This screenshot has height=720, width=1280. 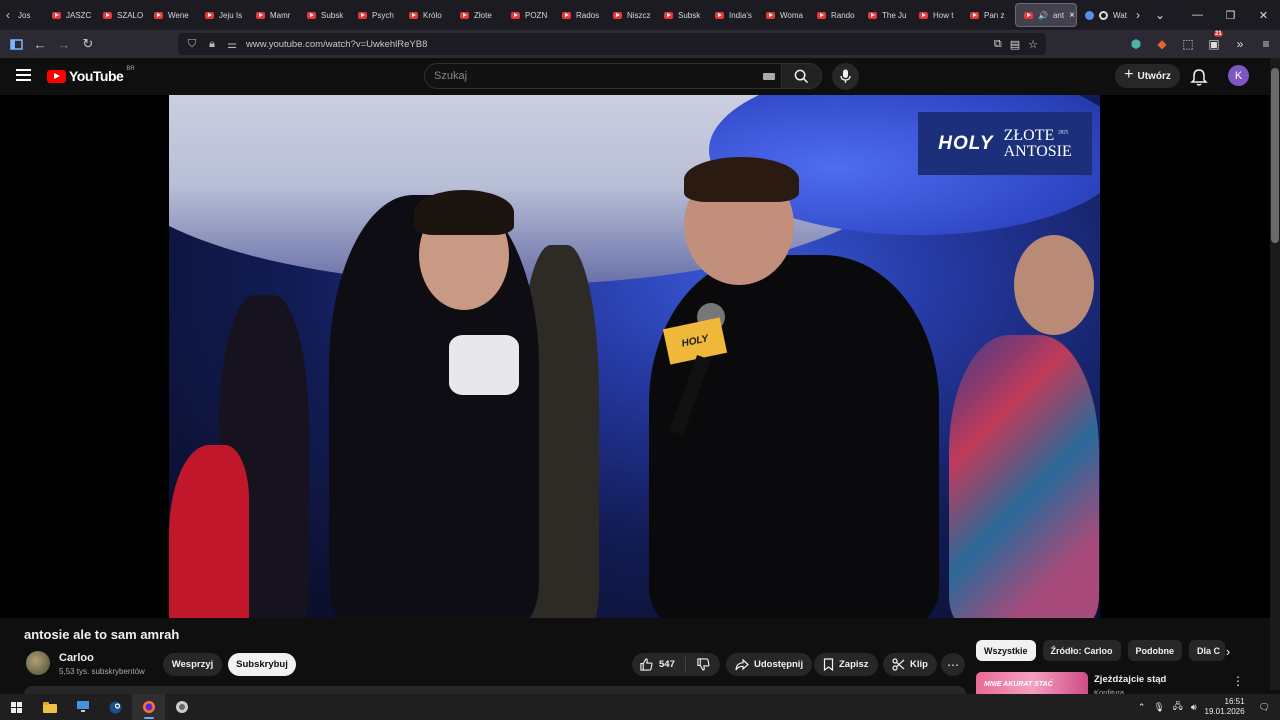 What do you see at coordinates (1162, 44) in the screenshot?
I see `extension-fox-icon: ◆` at bounding box center [1162, 44].